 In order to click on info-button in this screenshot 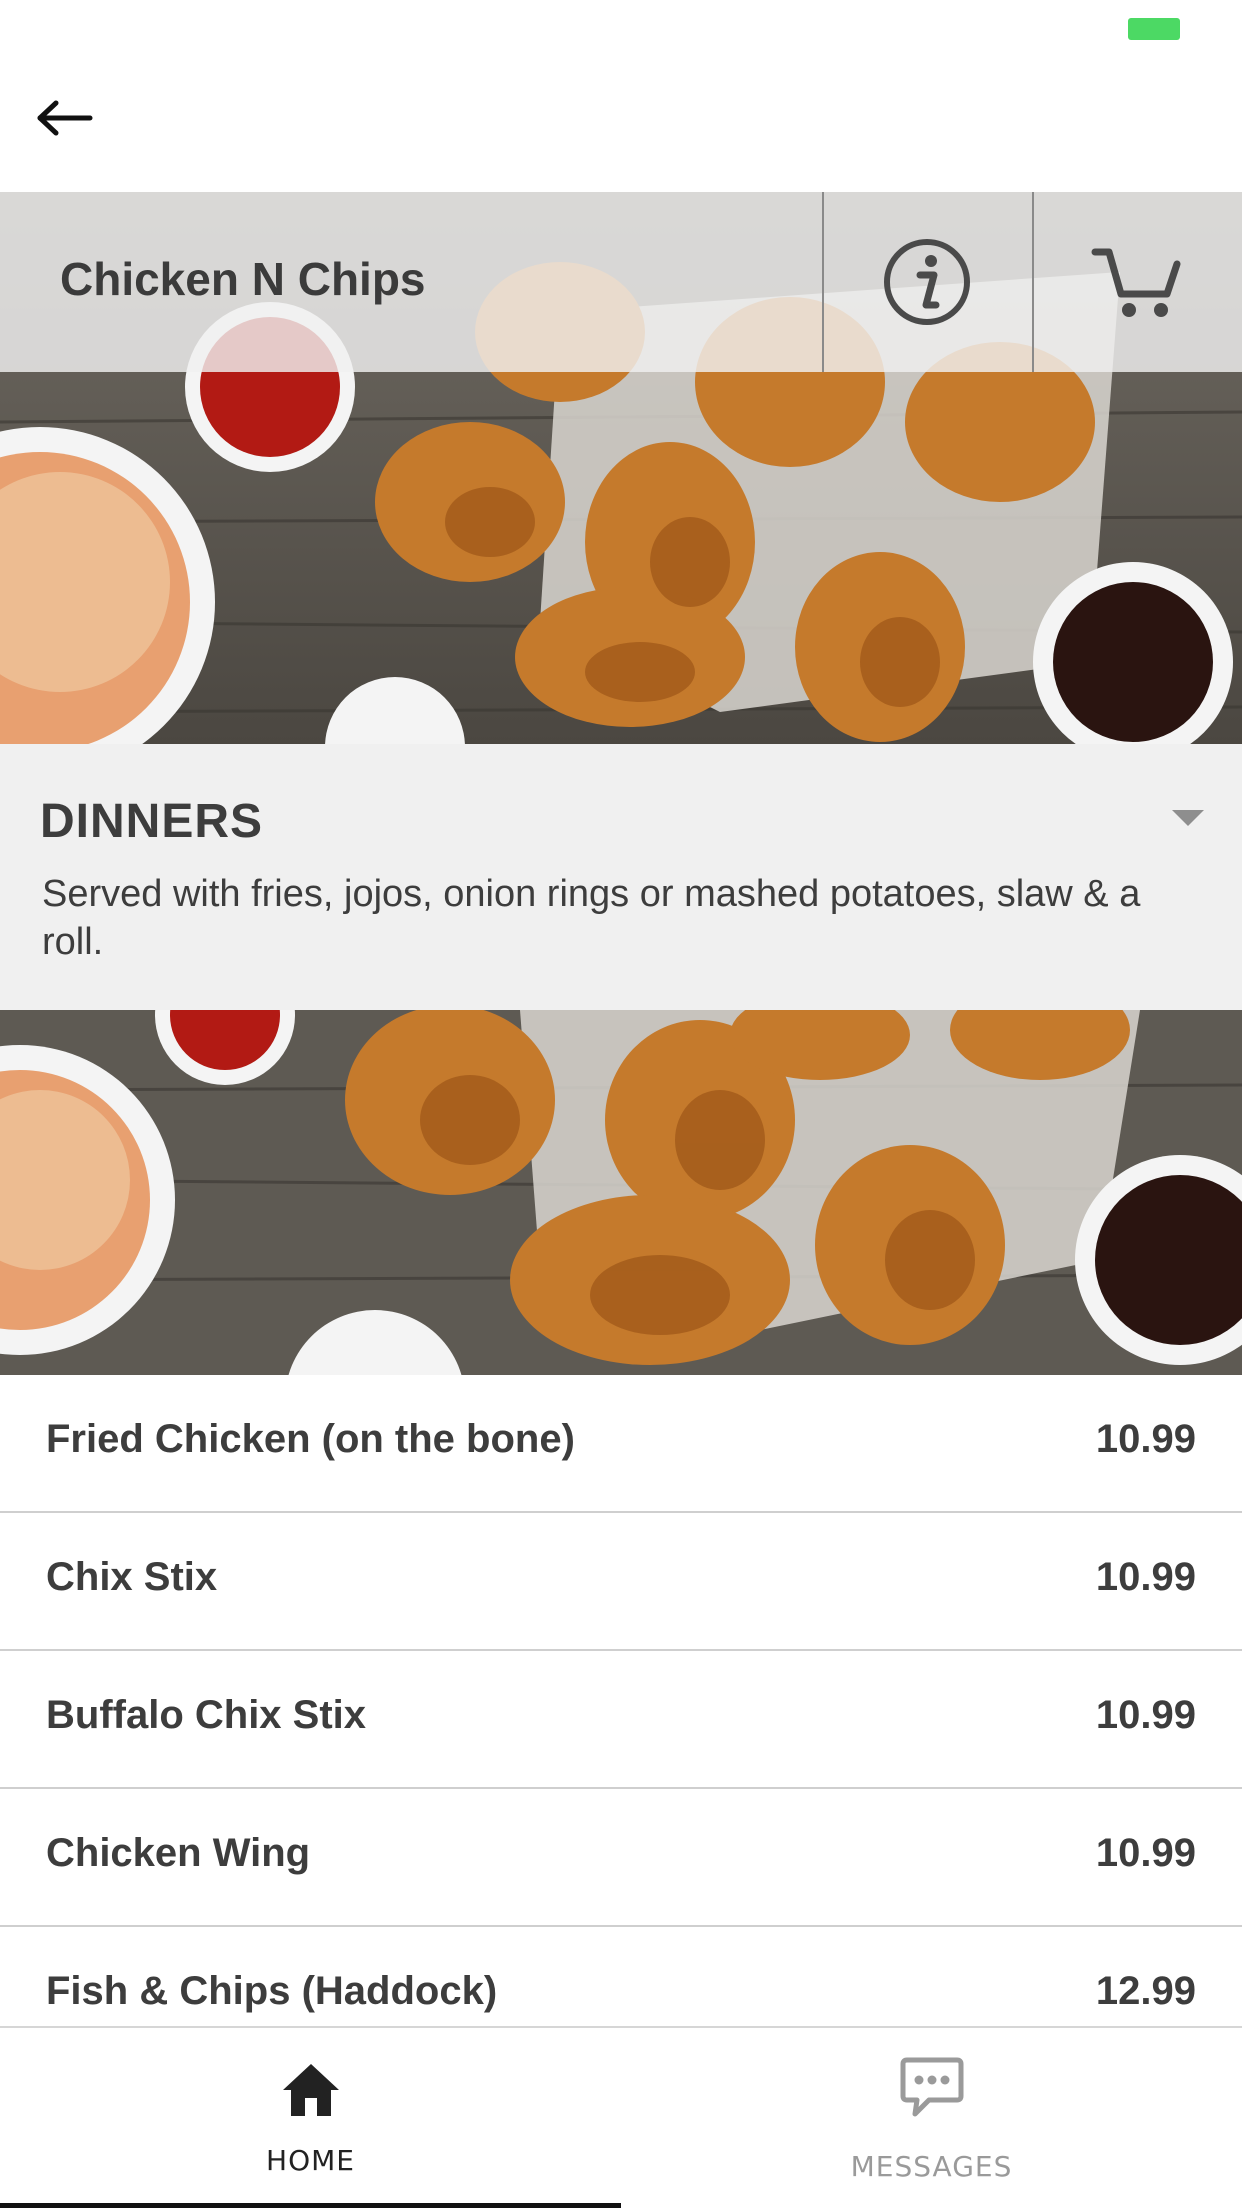, I will do `click(927, 282)`.